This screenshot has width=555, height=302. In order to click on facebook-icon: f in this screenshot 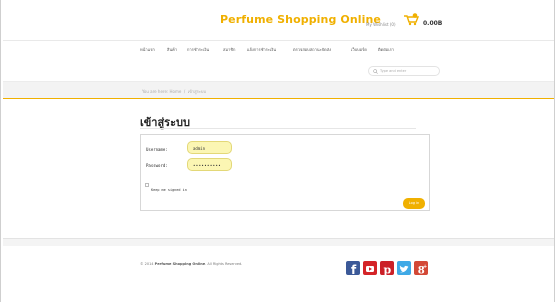, I will do `click(353, 269)`.